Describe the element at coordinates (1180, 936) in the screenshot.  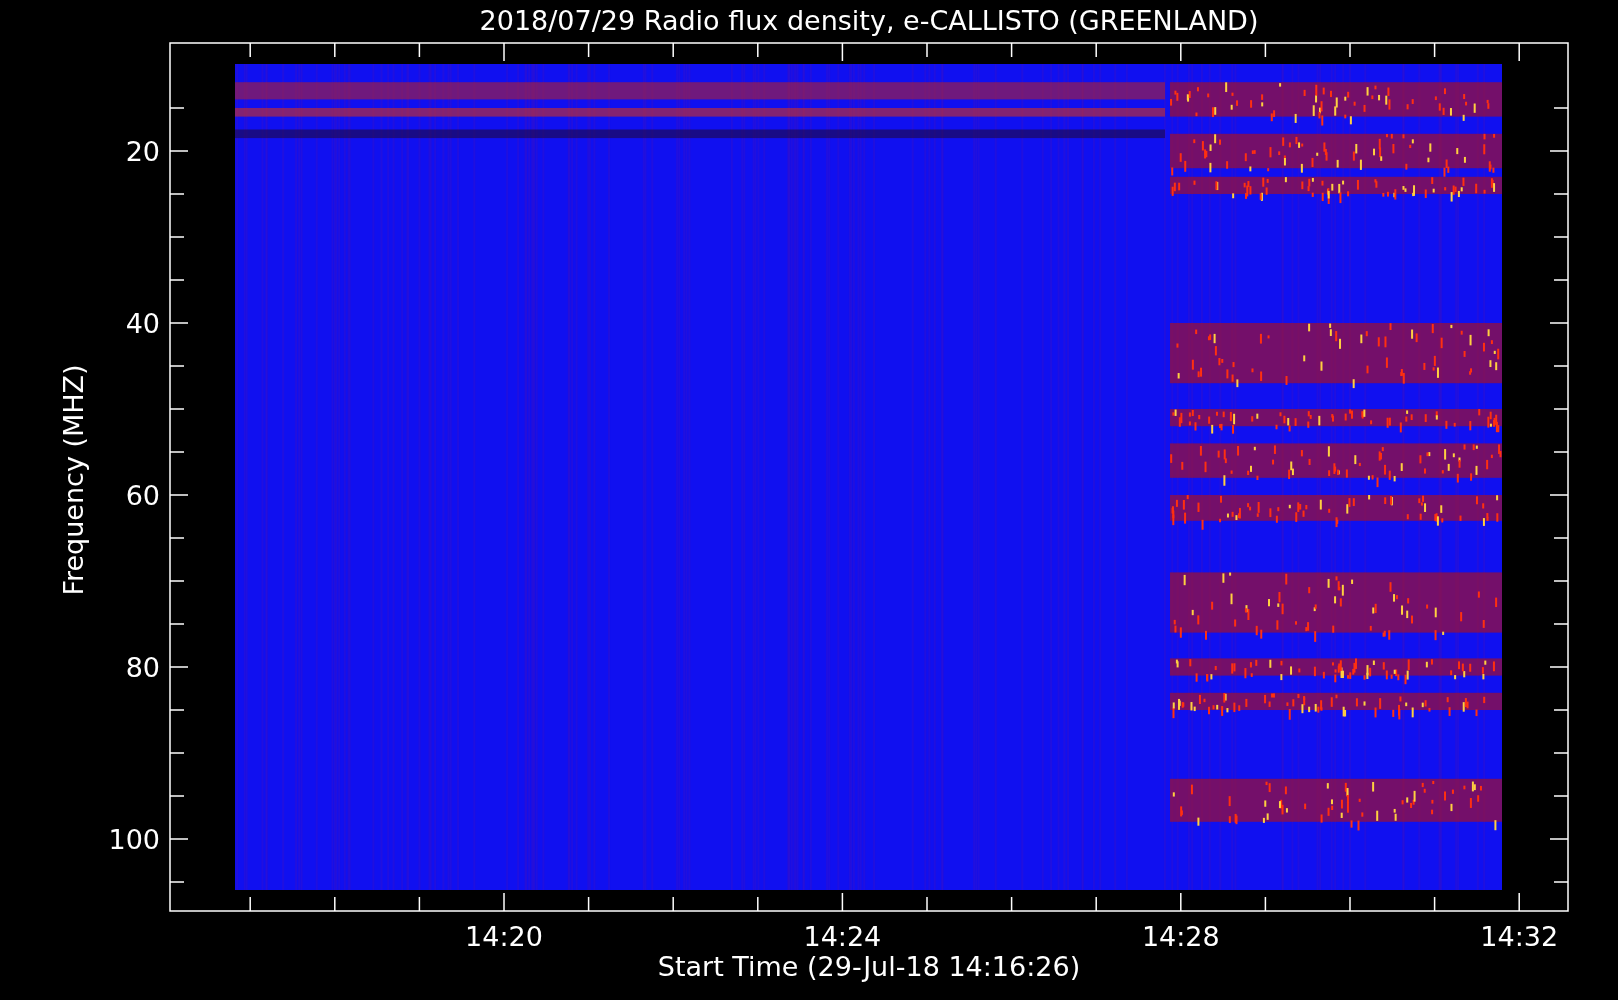
I see `x-tick-label: 14:28` at that location.